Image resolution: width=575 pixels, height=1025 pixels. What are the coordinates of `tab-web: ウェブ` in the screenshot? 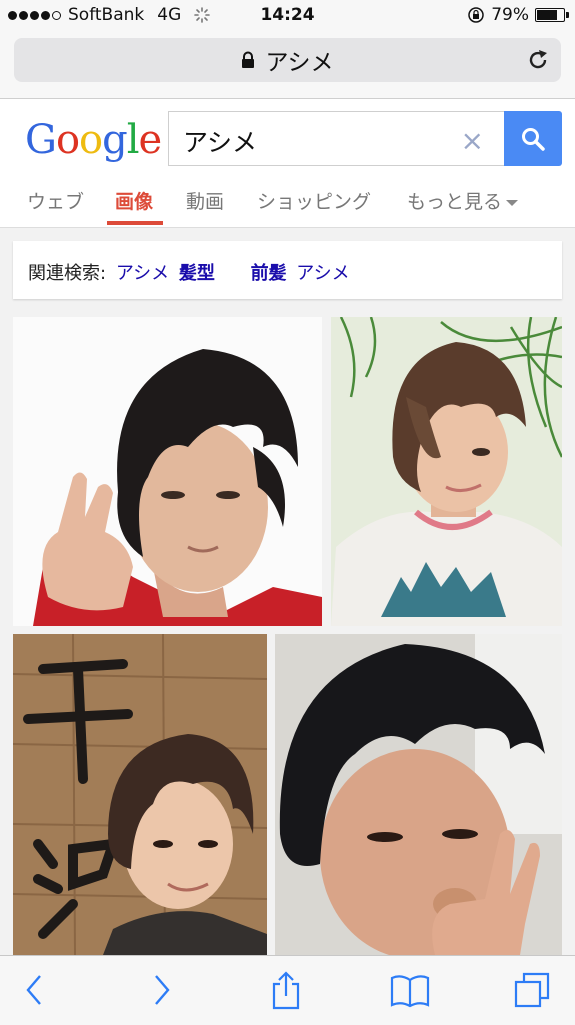 It's located at (55, 200).